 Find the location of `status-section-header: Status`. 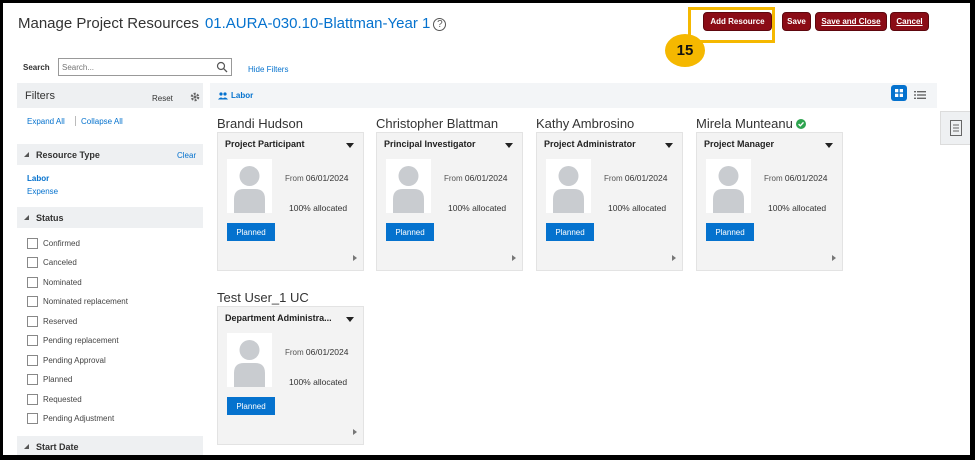

status-section-header: Status is located at coordinates (110, 217).